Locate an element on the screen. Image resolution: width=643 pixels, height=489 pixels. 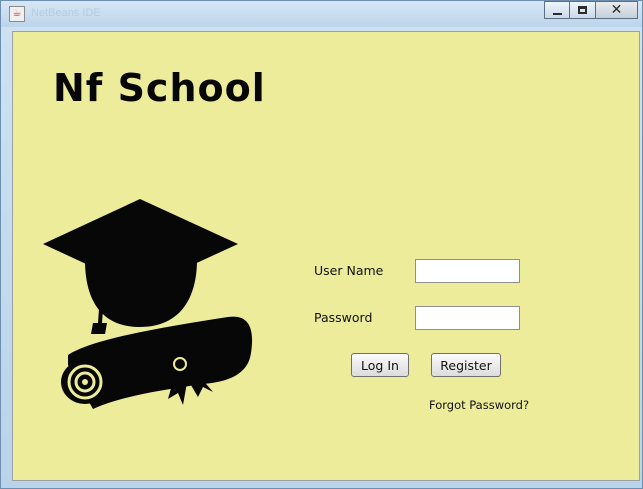
password-input is located at coordinates (467, 318).